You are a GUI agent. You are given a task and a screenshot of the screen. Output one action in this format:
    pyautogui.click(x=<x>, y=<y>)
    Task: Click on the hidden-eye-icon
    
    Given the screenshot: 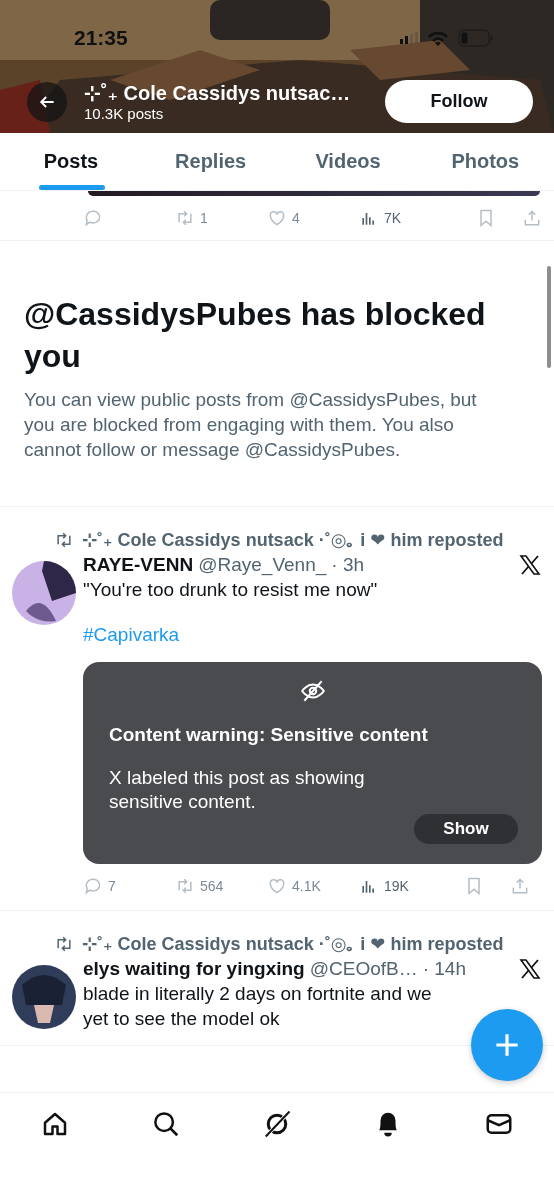 What is the action you would take?
    pyautogui.click(x=312, y=691)
    